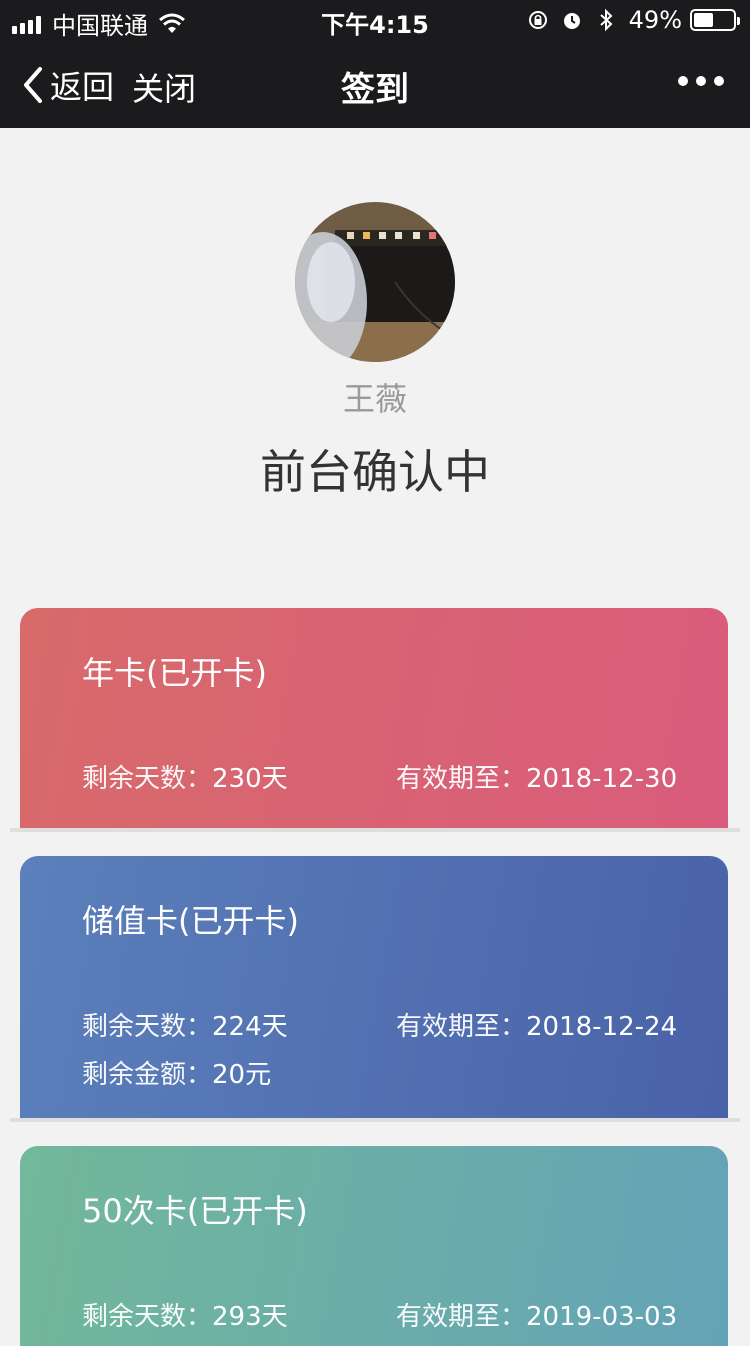 This screenshot has width=750, height=1346. What do you see at coordinates (250, 779) in the screenshot?
I see `remaining-days-value: 230天` at bounding box center [250, 779].